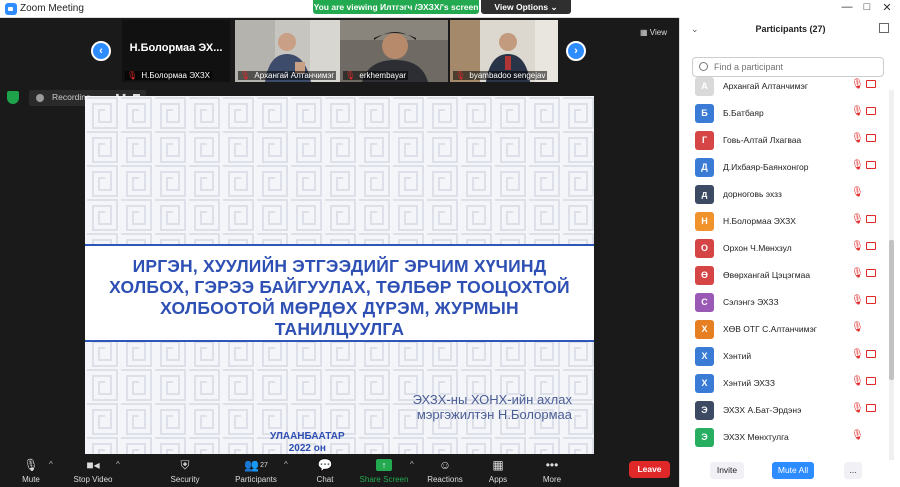 The image size is (900, 487). I want to click on tile-participant-name: Н.Болормаа ЭХЗХ, so click(175, 75).